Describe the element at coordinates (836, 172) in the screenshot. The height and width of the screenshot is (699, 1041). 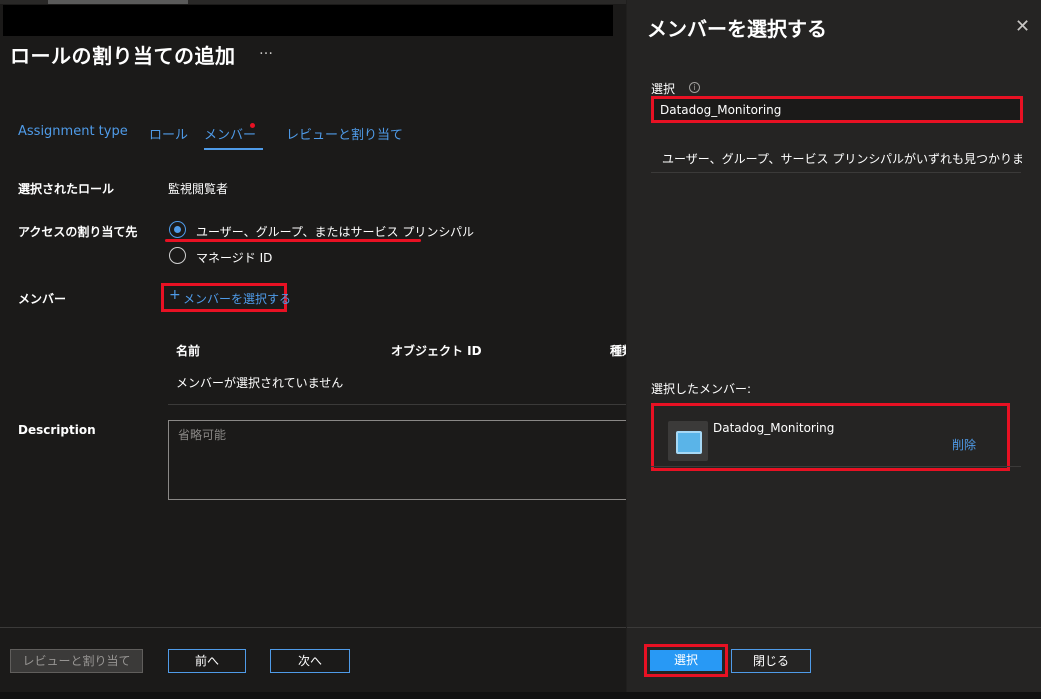
I see `results-divider` at that location.